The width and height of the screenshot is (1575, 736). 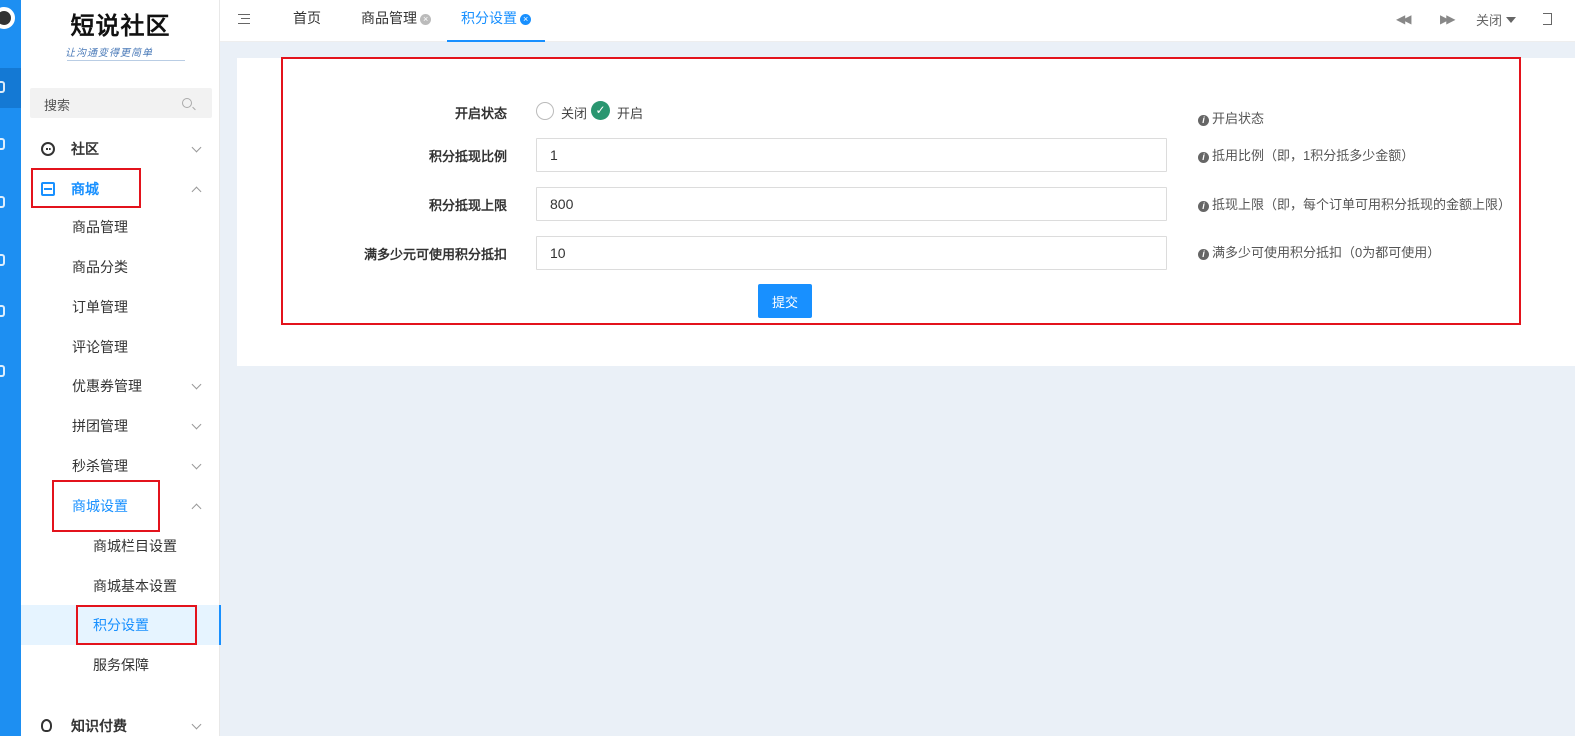 I want to click on tab-product-management: 商品管理 ×, so click(x=396, y=21).